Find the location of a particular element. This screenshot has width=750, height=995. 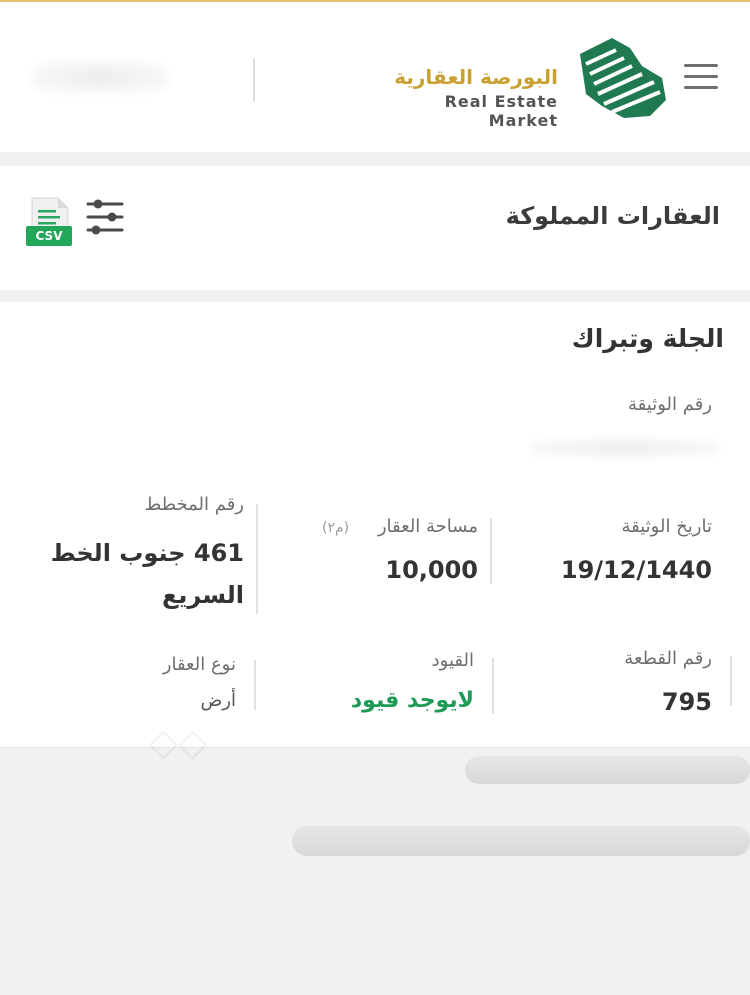

document-date-label: تاريخ الوثيقة is located at coordinates (666, 526).